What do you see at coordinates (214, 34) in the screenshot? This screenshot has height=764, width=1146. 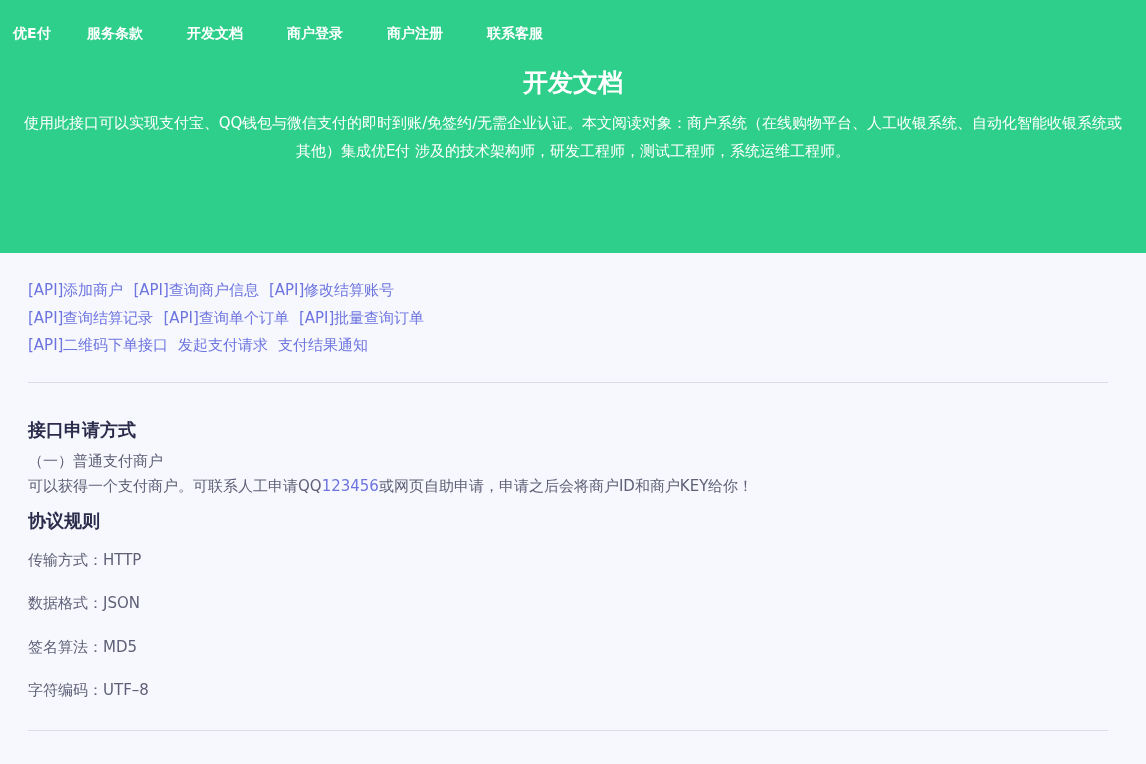 I see `nav-link: 开发文档` at bounding box center [214, 34].